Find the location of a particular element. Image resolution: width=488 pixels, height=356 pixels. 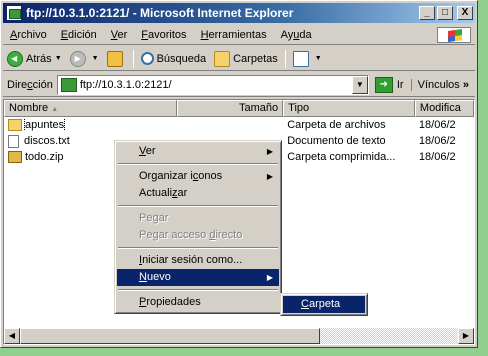

minimize-button: _ is located at coordinates (427, 13).